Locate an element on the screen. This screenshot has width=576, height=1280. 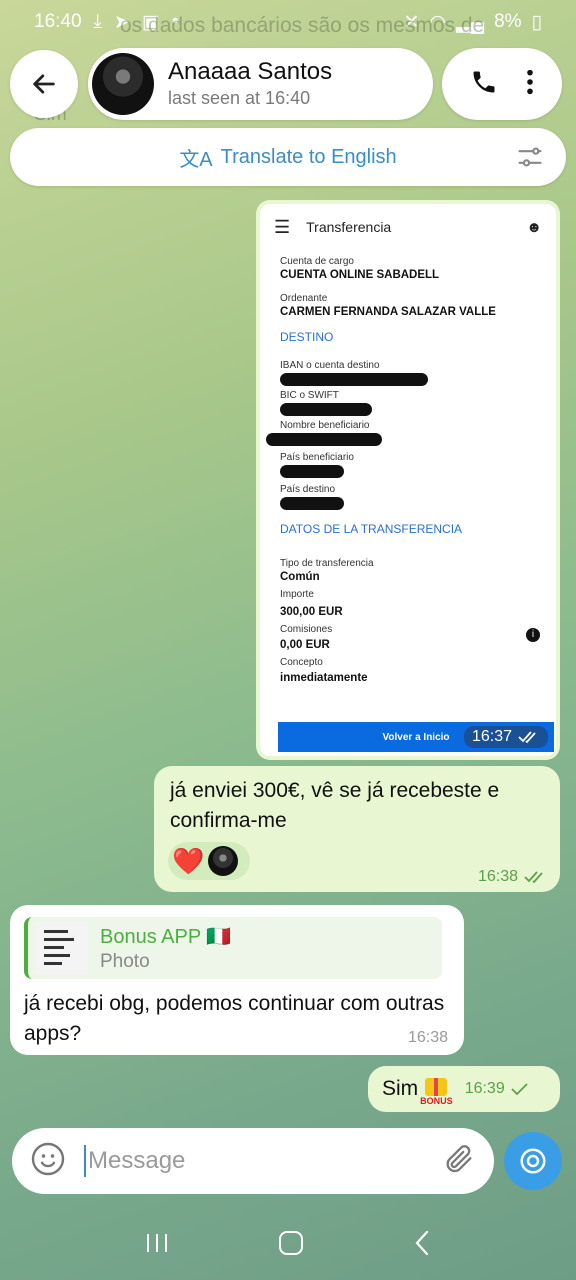
message-composer is located at coordinates (253, 1161).